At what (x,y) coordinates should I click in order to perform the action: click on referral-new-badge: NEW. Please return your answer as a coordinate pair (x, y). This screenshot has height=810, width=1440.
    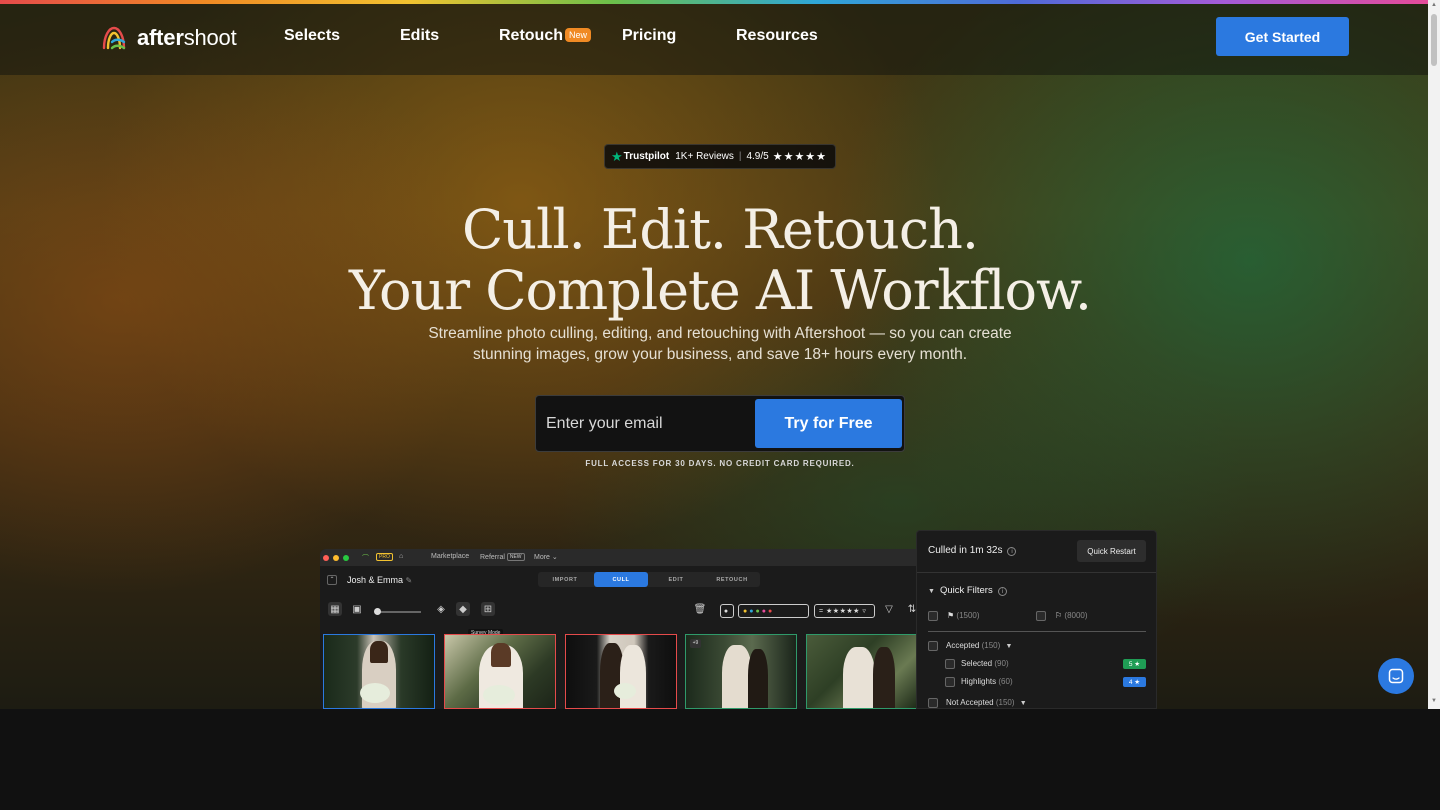
    Looking at the image, I should click on (515, 557).